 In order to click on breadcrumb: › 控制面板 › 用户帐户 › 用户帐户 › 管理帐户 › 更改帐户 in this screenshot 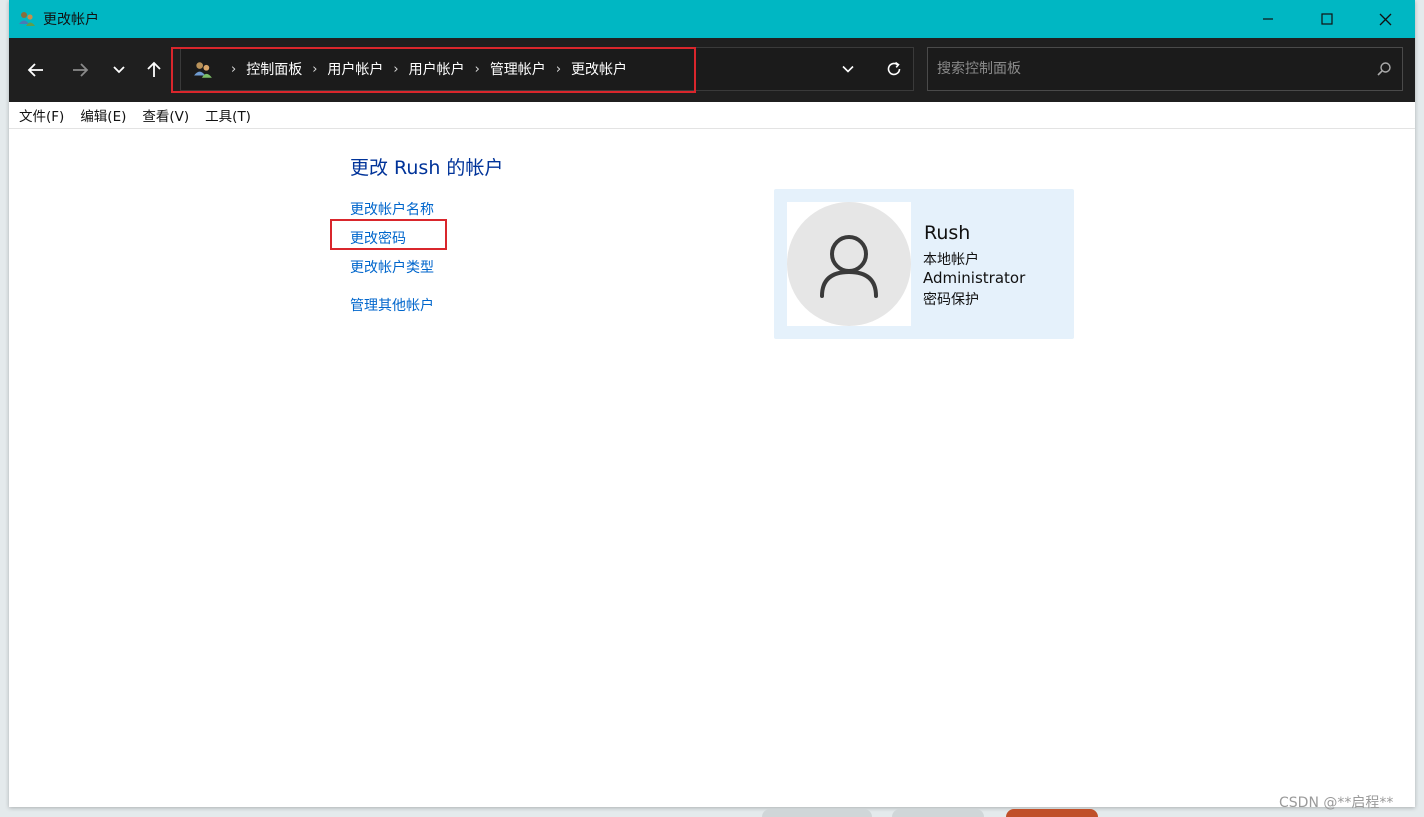, I will do `click(424, 69)`.